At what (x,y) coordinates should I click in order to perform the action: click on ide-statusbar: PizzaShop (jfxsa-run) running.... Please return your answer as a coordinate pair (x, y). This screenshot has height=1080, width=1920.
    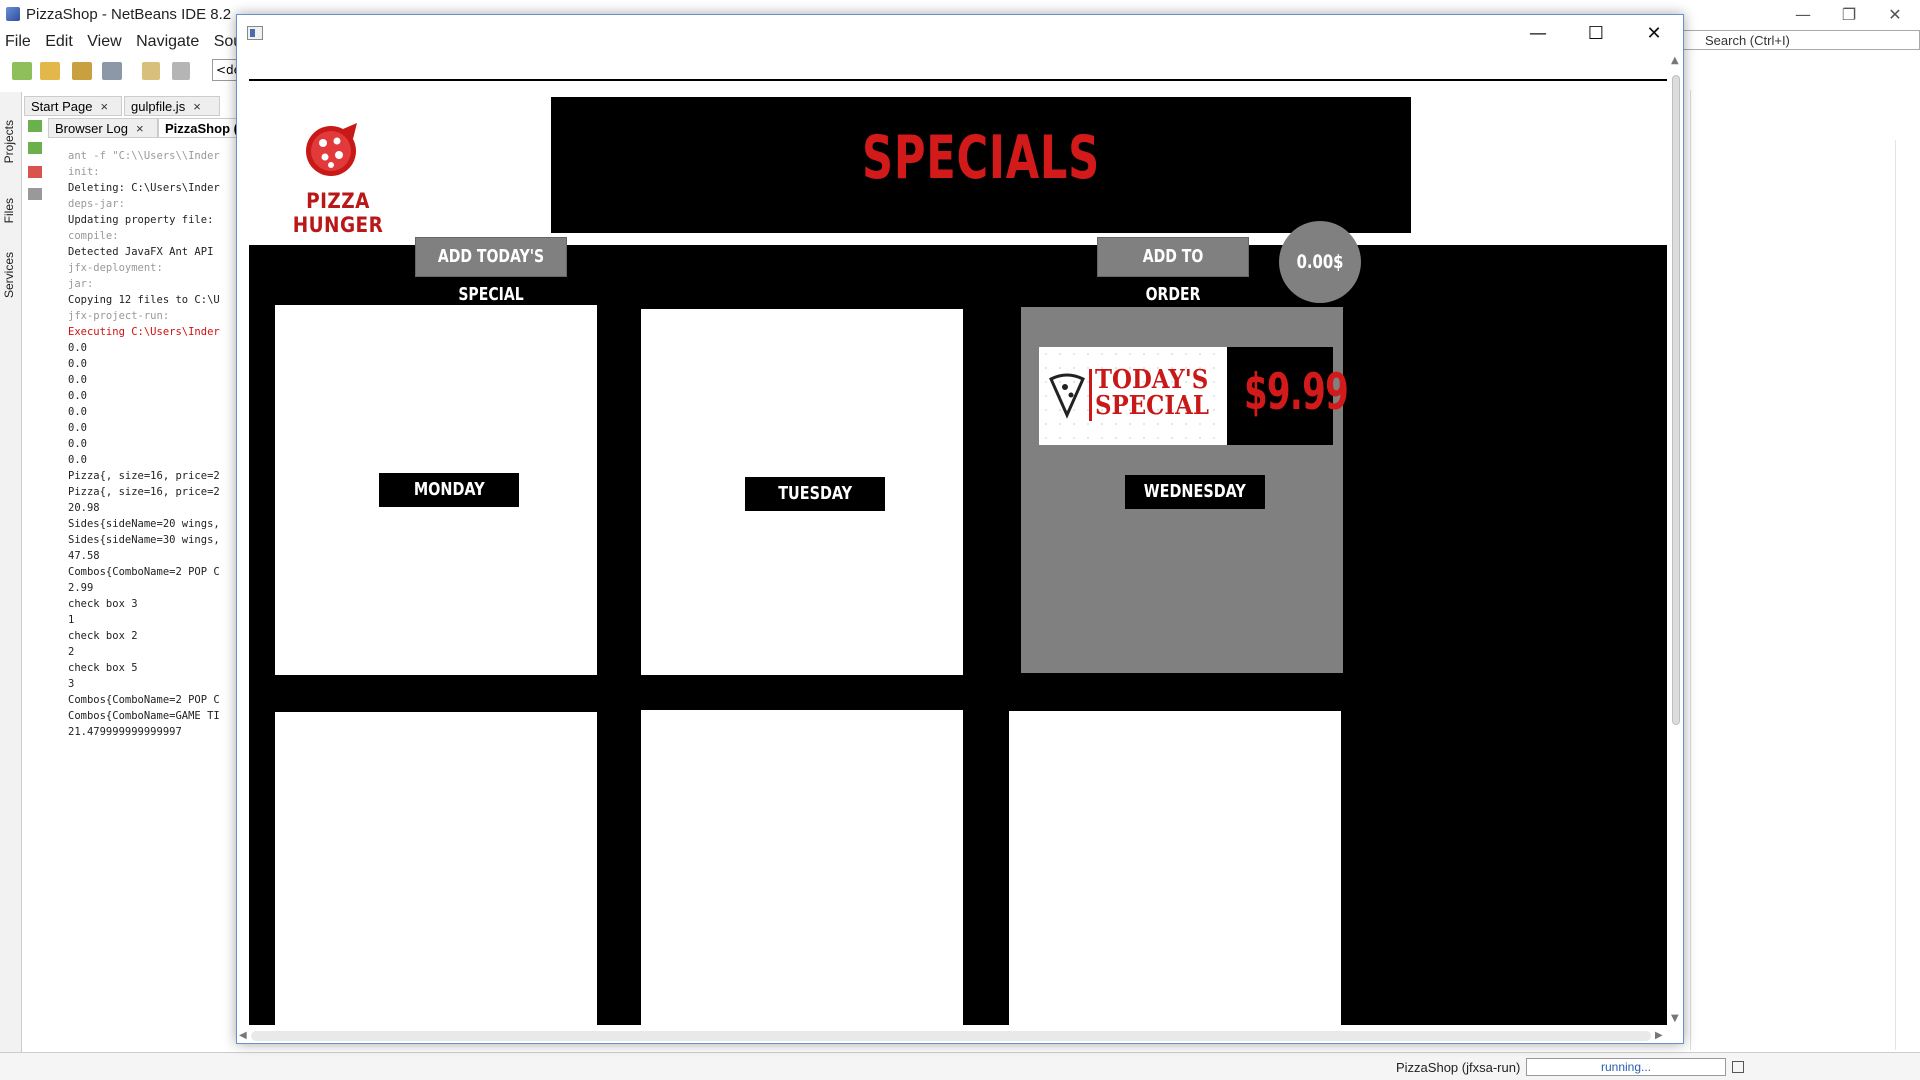
    Looking at the image, I should click on (960, 1066).